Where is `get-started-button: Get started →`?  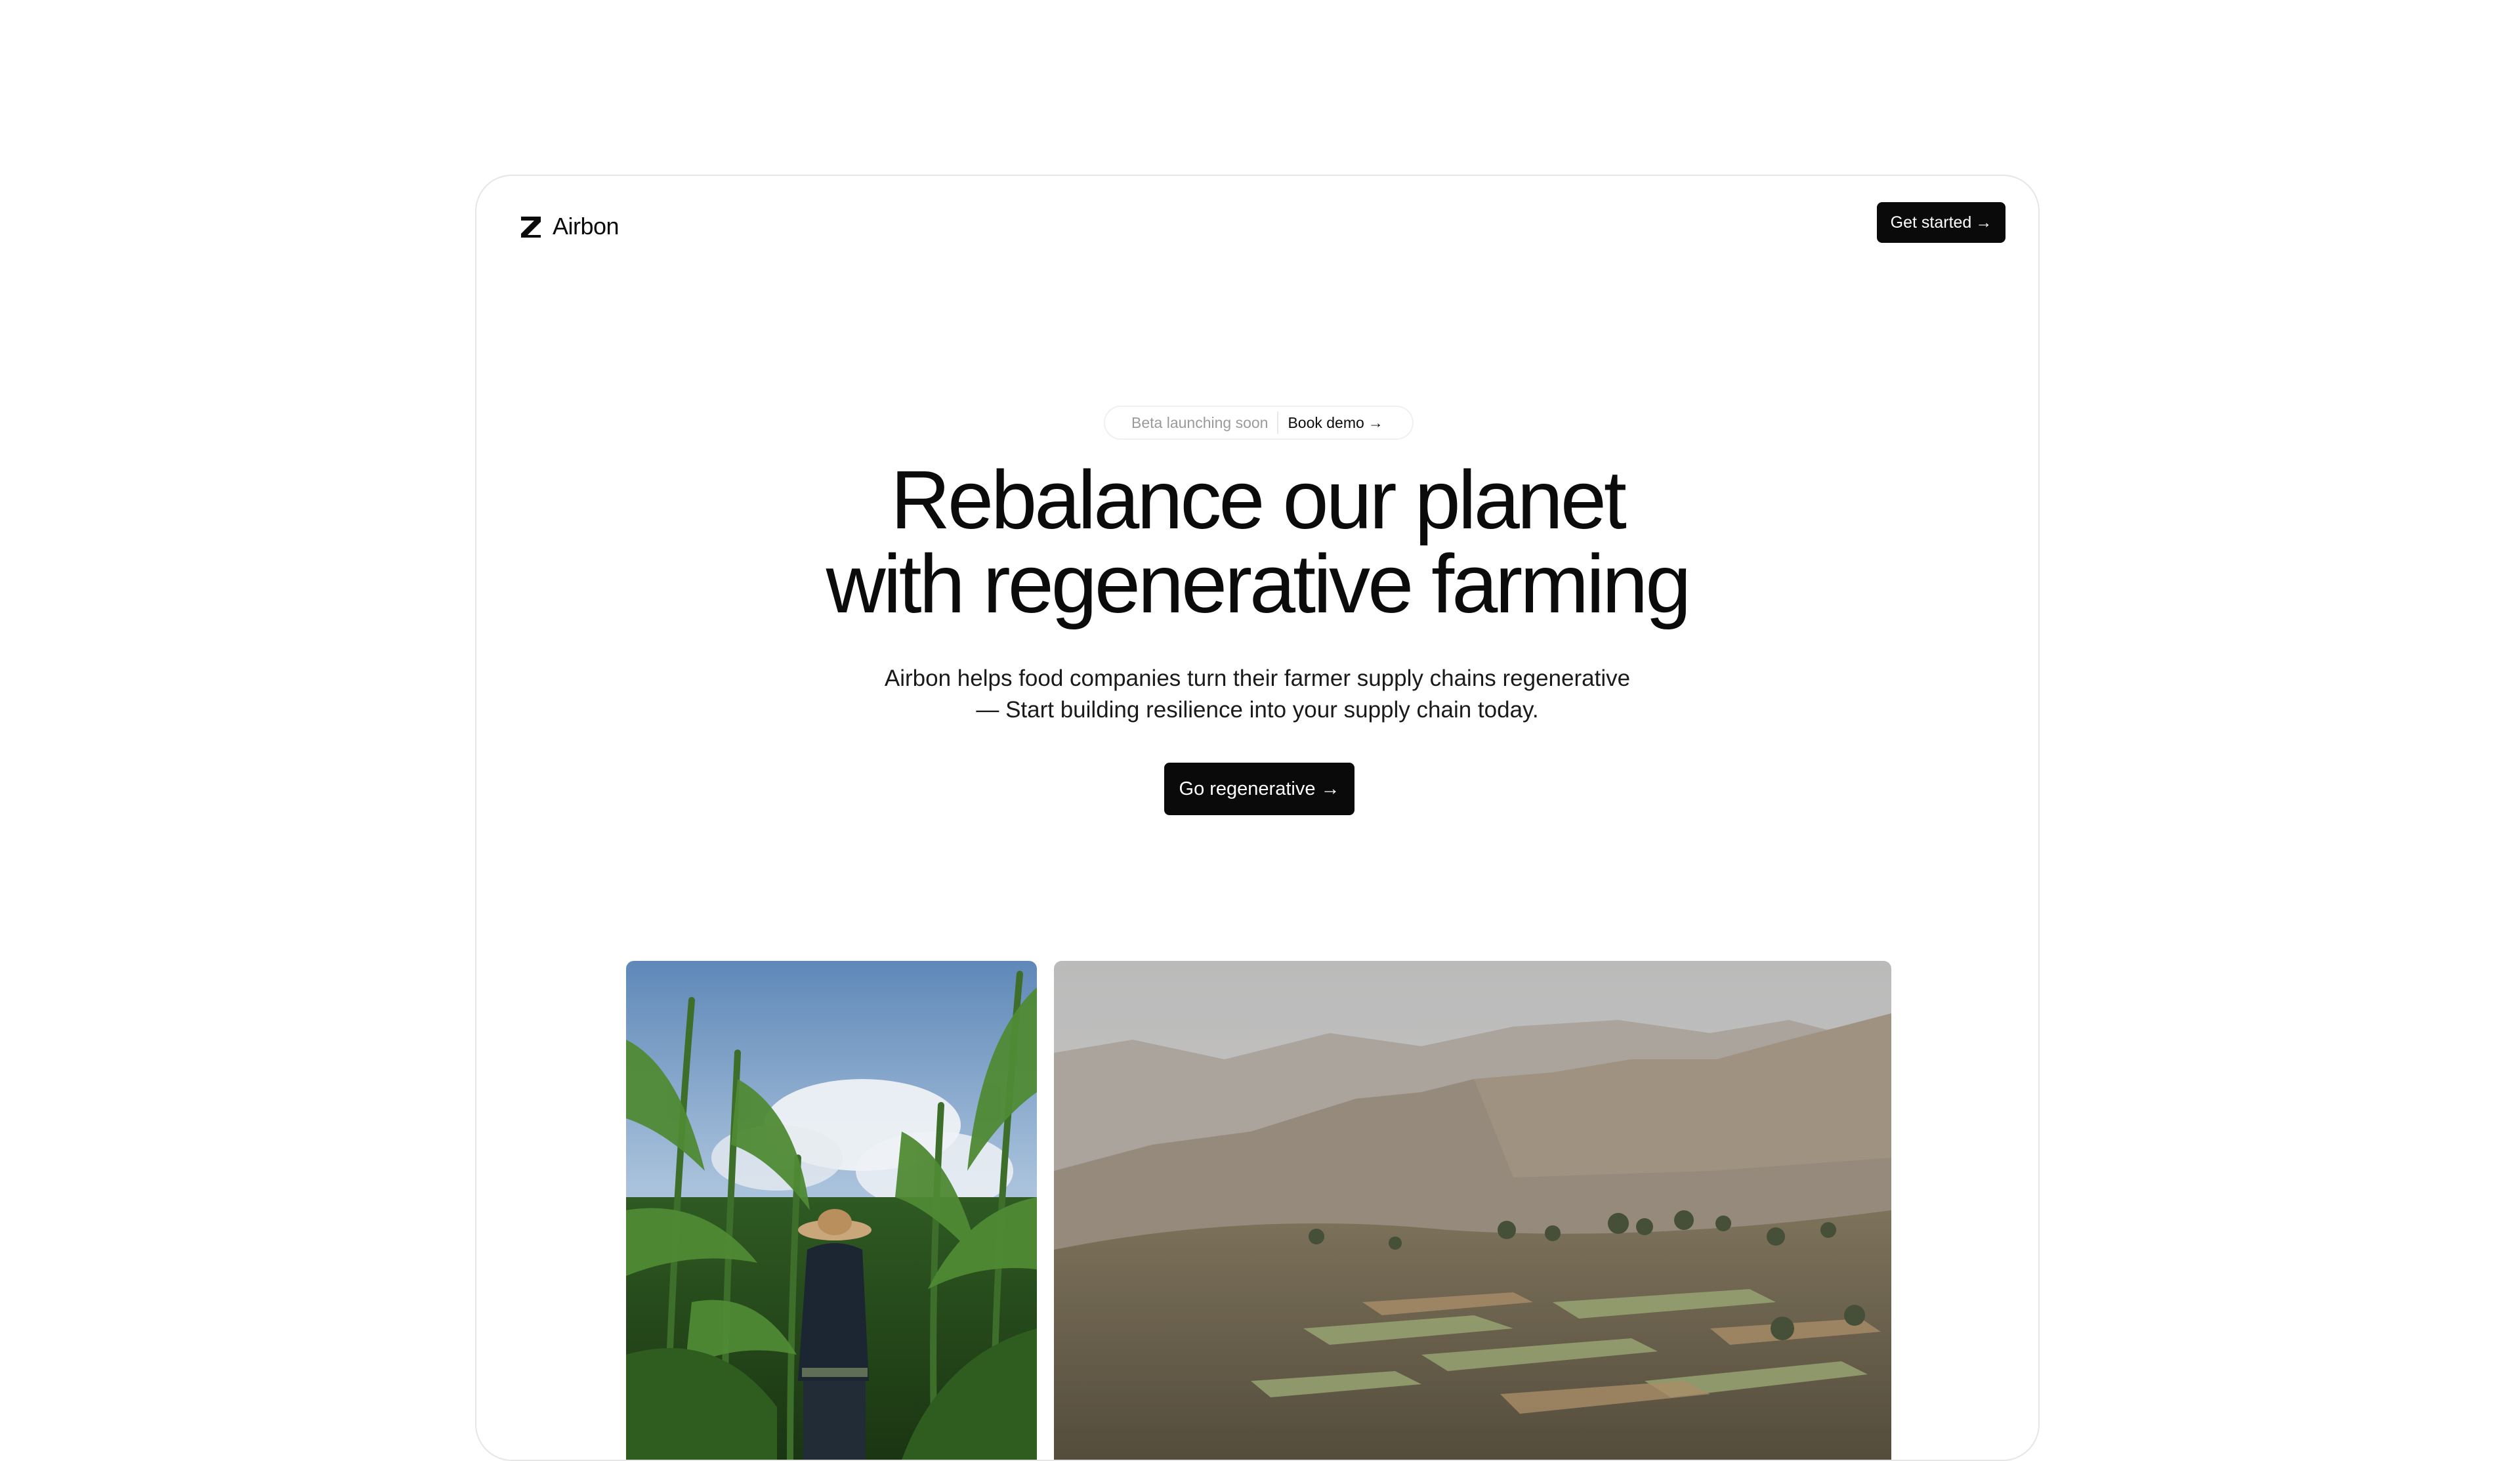 get-started-button: Get started → is located at coordinates (1941, 222).